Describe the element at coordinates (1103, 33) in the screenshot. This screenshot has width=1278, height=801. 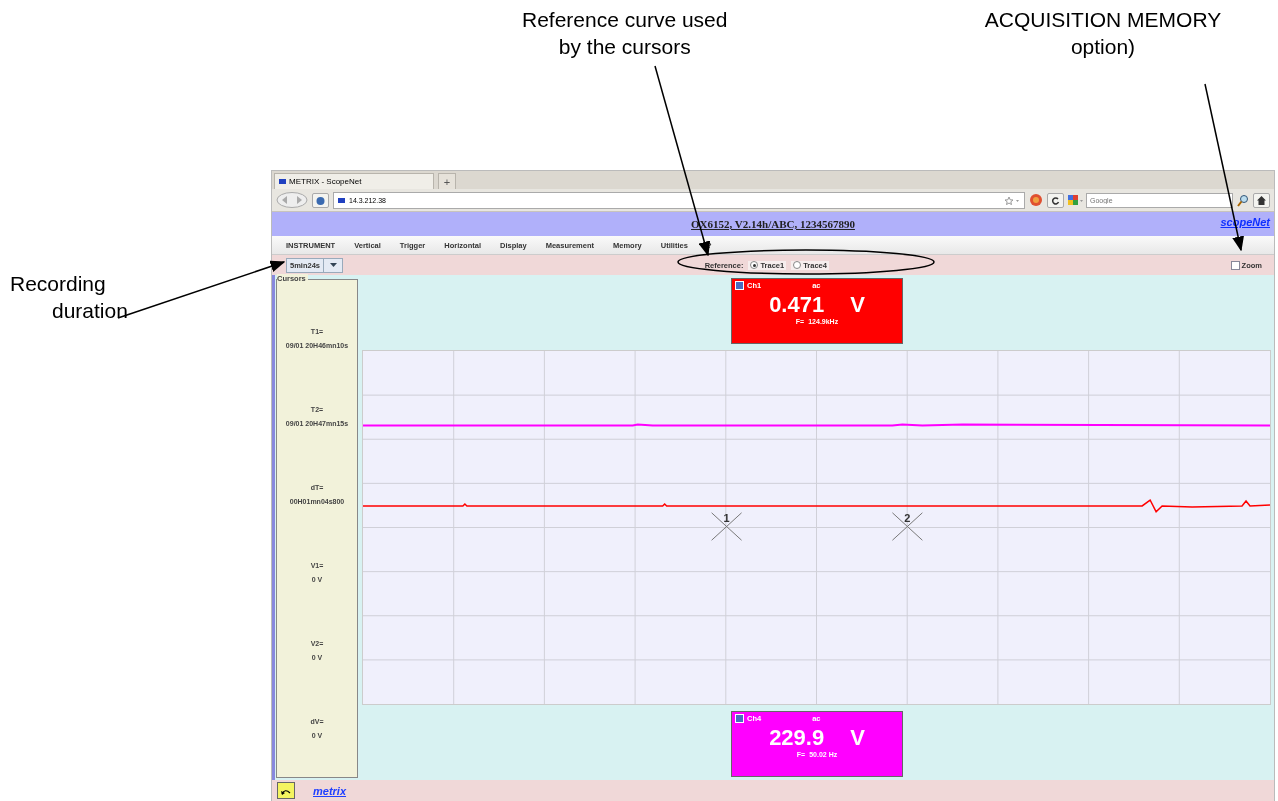
I see `annotation-text: ACQUISITION MEMORY option)` at that location.